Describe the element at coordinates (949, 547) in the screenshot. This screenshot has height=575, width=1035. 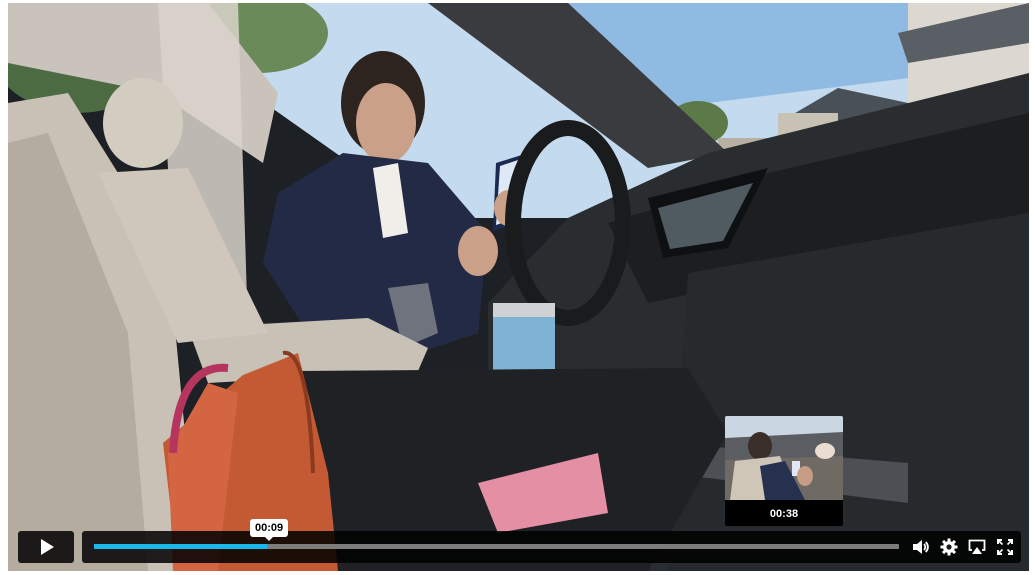
I see `gear-icon` at that location.